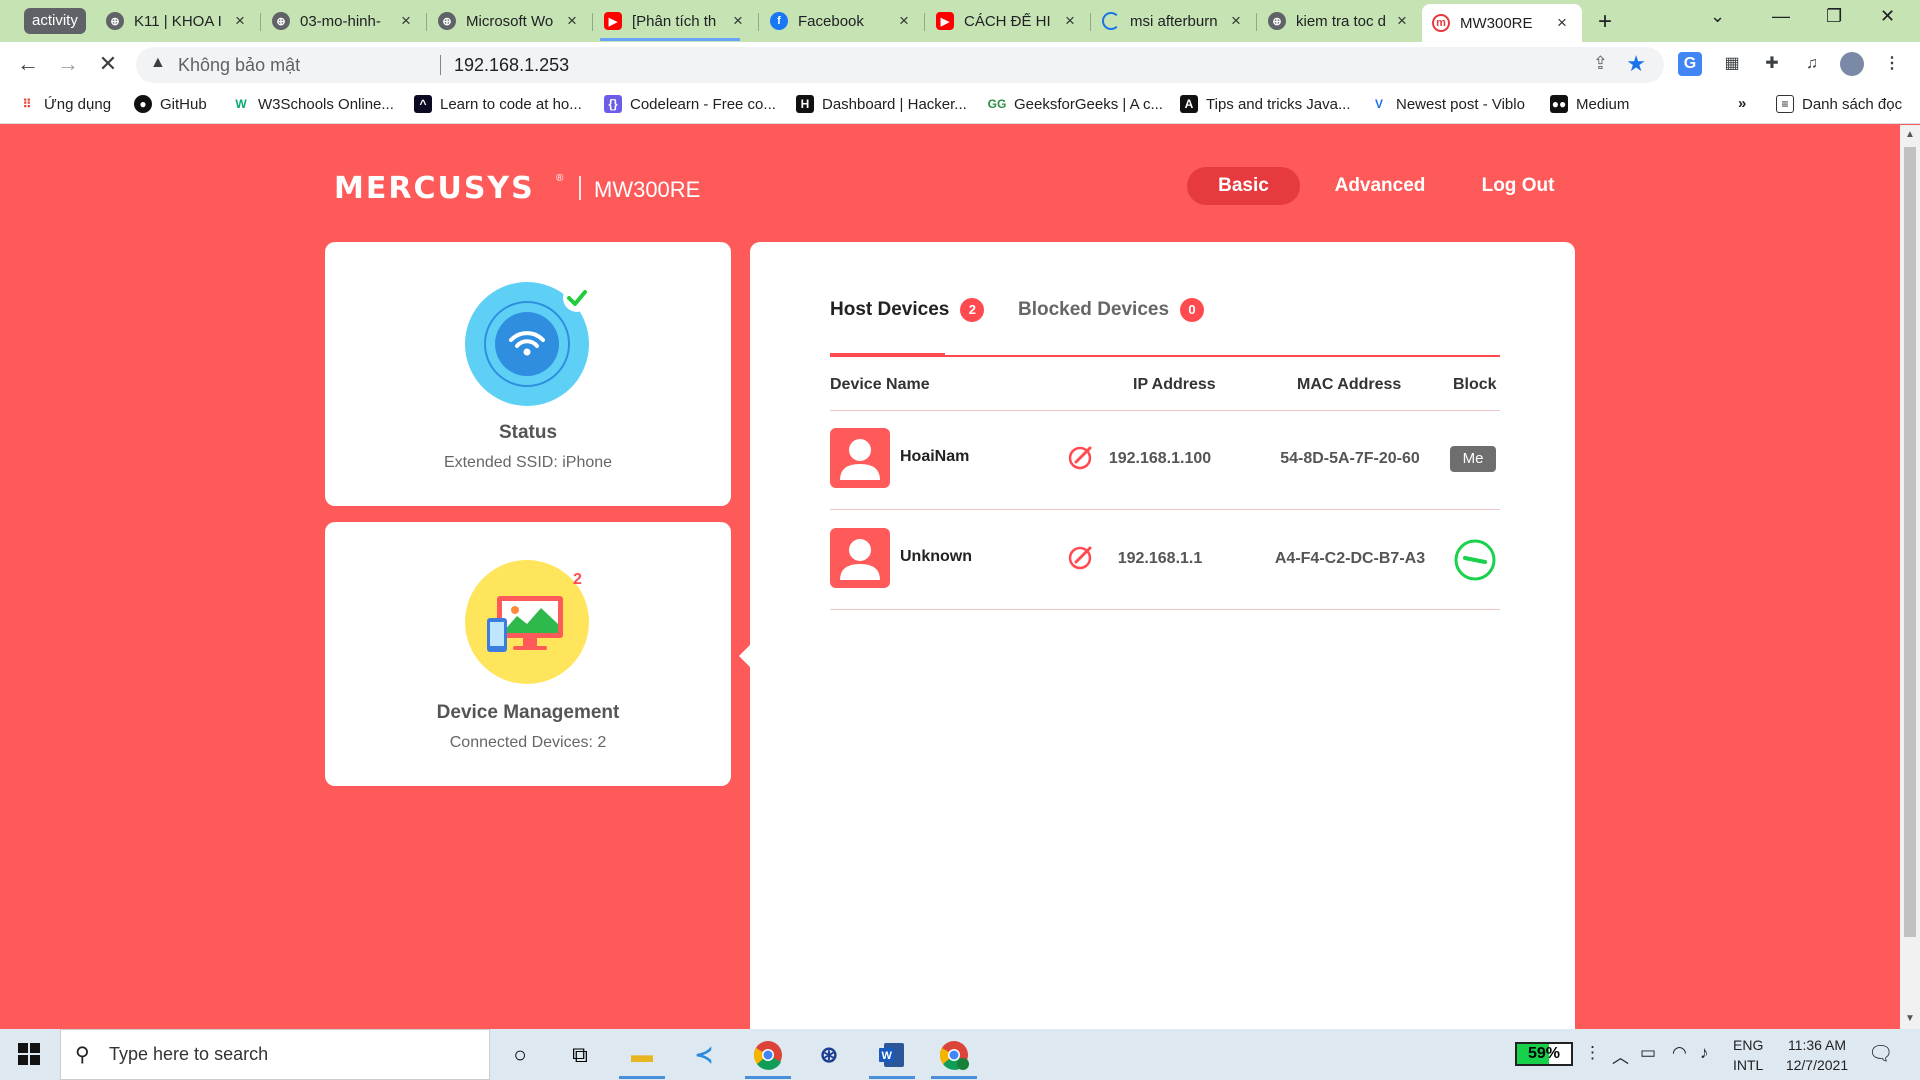 The height and width of the screenshot is (1080, 1920). Describe the element at coordinates (1748, 1055) in the screenshot. I see `input-language: ENG INTL` at that location.